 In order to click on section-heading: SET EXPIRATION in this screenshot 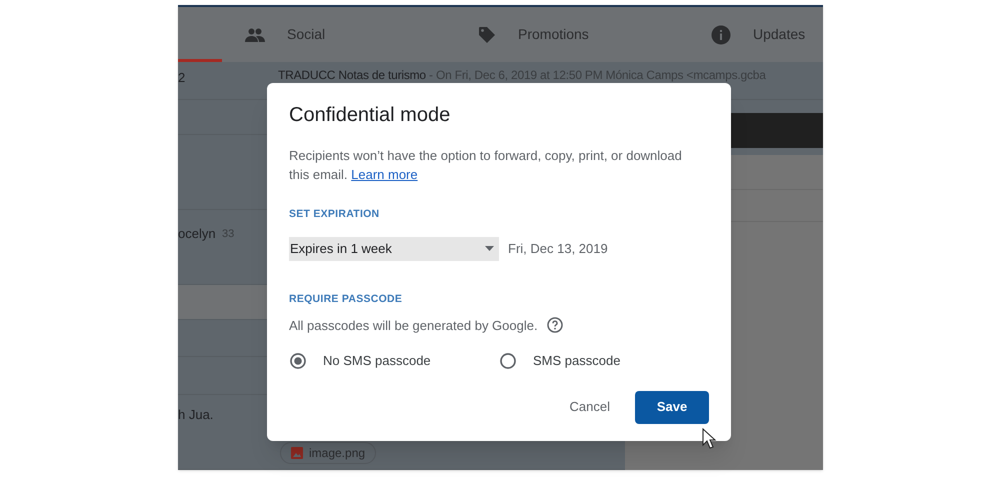, I will do `click(334, 214)`.